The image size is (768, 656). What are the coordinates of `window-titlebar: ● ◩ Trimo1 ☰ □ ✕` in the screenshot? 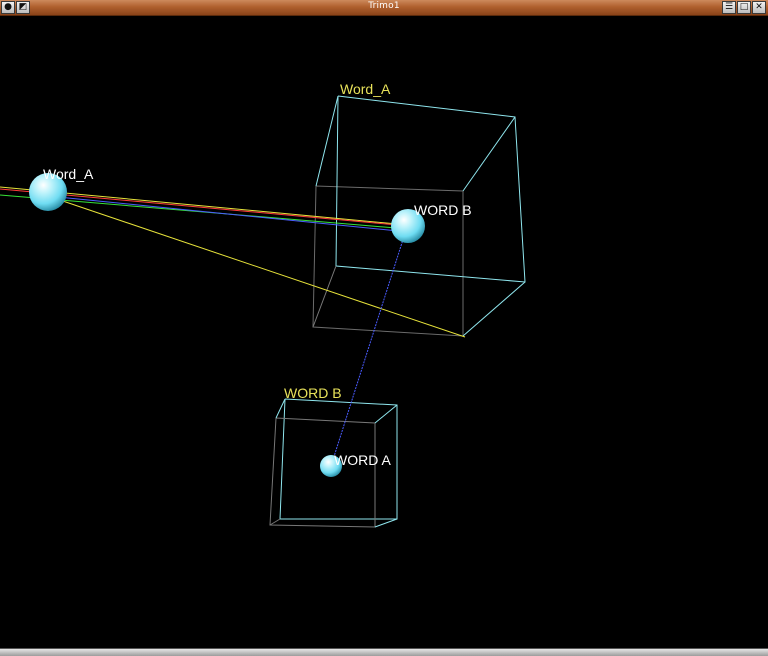 It's located at (384, 8).